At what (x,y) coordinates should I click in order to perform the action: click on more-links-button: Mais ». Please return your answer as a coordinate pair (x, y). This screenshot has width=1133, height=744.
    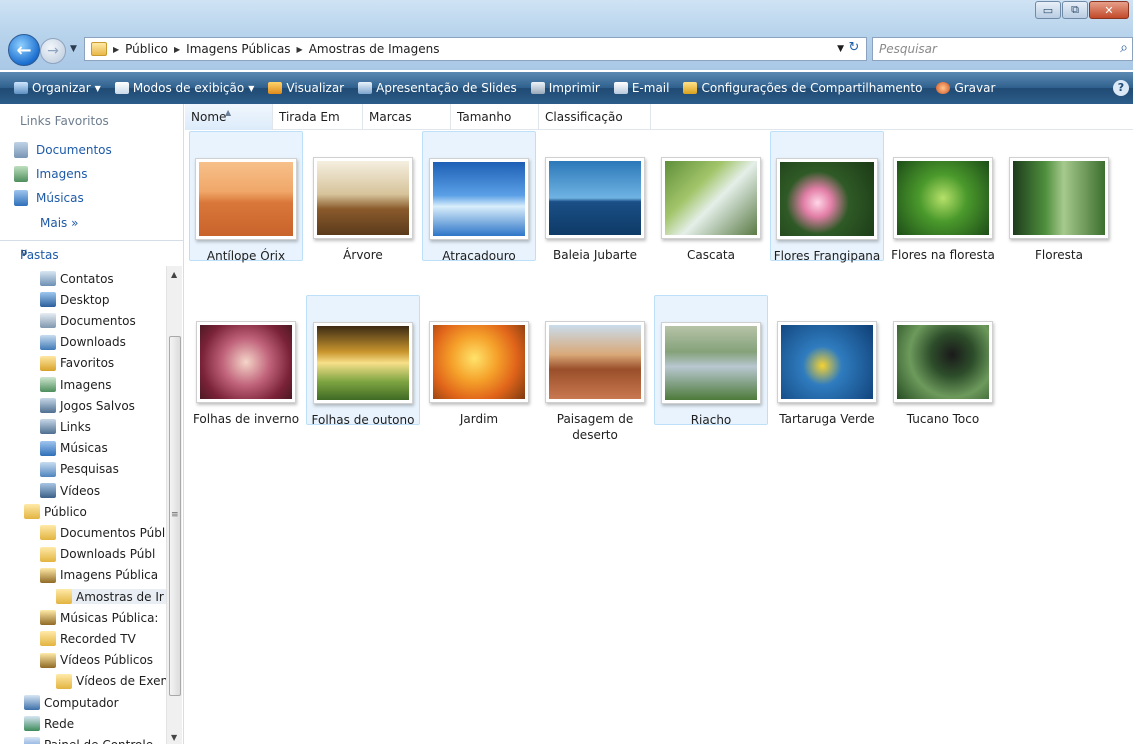
    Looking at the image, I should click on (59, 223).